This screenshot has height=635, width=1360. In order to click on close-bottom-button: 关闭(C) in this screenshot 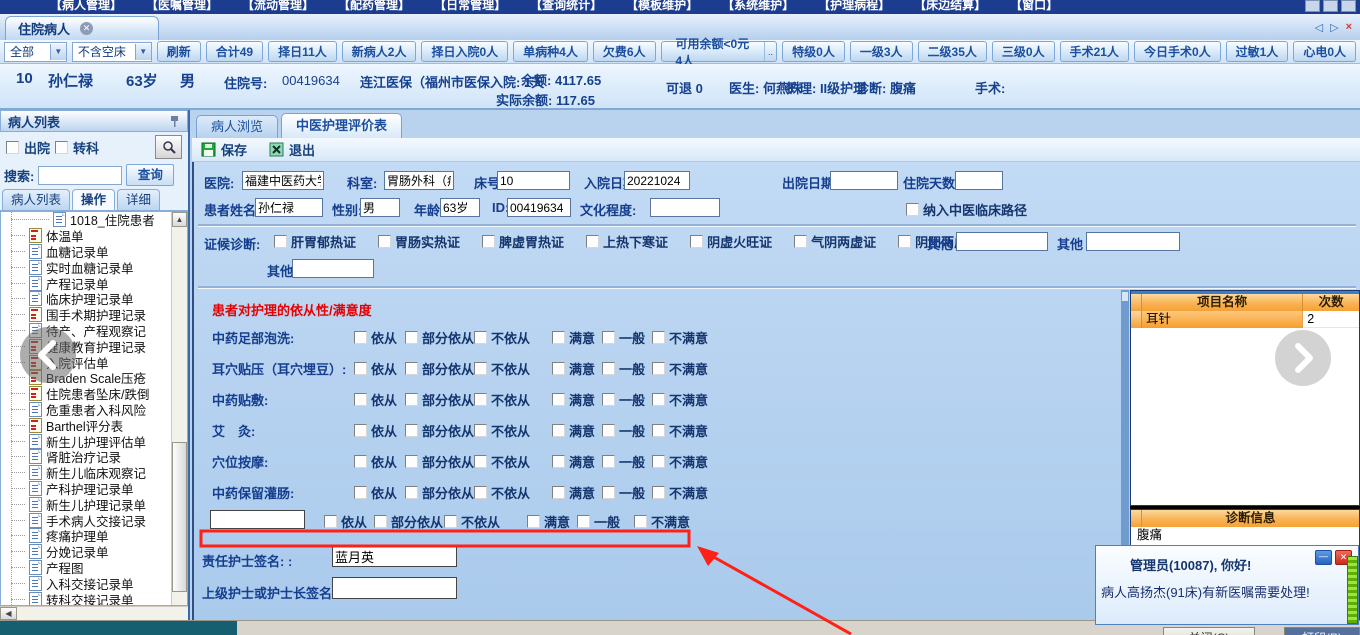, I will do `click(1209, 631)`.